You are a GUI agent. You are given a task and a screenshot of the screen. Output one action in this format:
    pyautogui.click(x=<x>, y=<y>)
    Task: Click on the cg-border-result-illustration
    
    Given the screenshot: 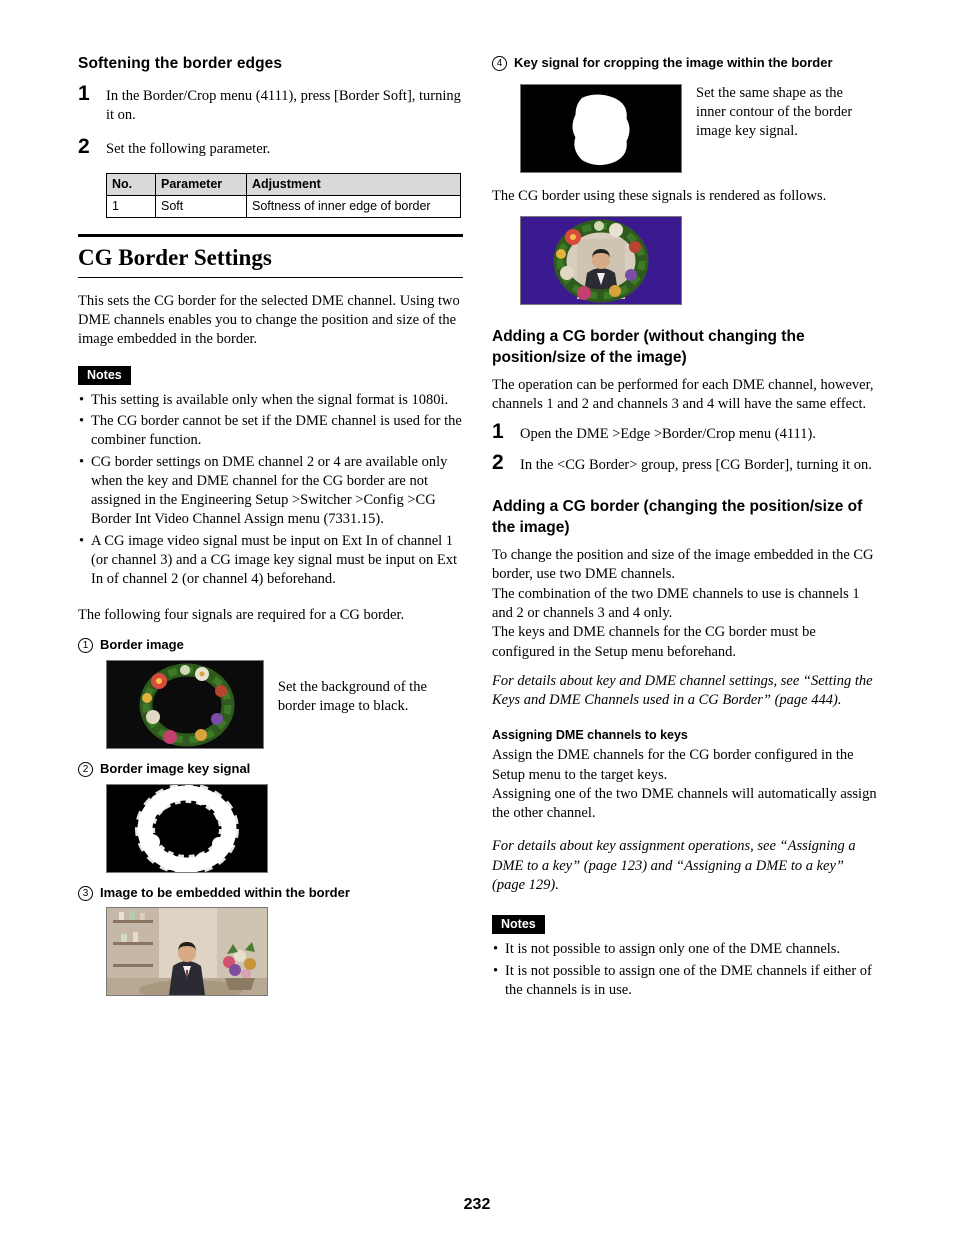 What is the action you would take?
    pyautogui.click(x=601, y=261)
    